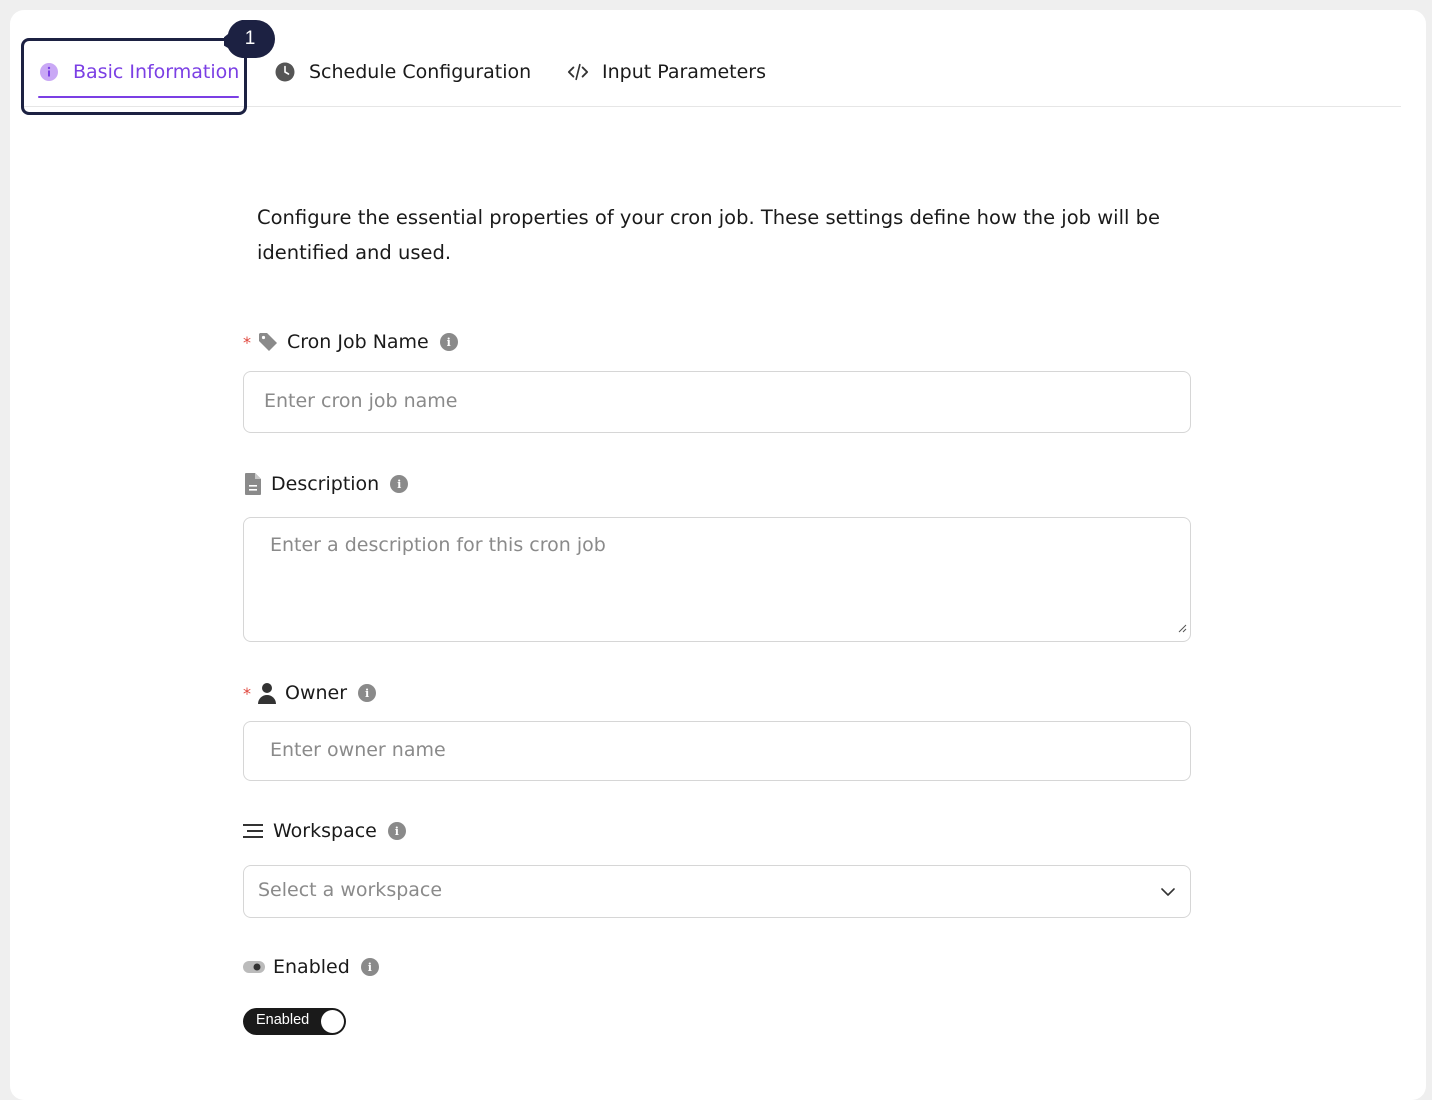  I want to click on tab-input-parameters: Input Parameters, so click(666, 72).